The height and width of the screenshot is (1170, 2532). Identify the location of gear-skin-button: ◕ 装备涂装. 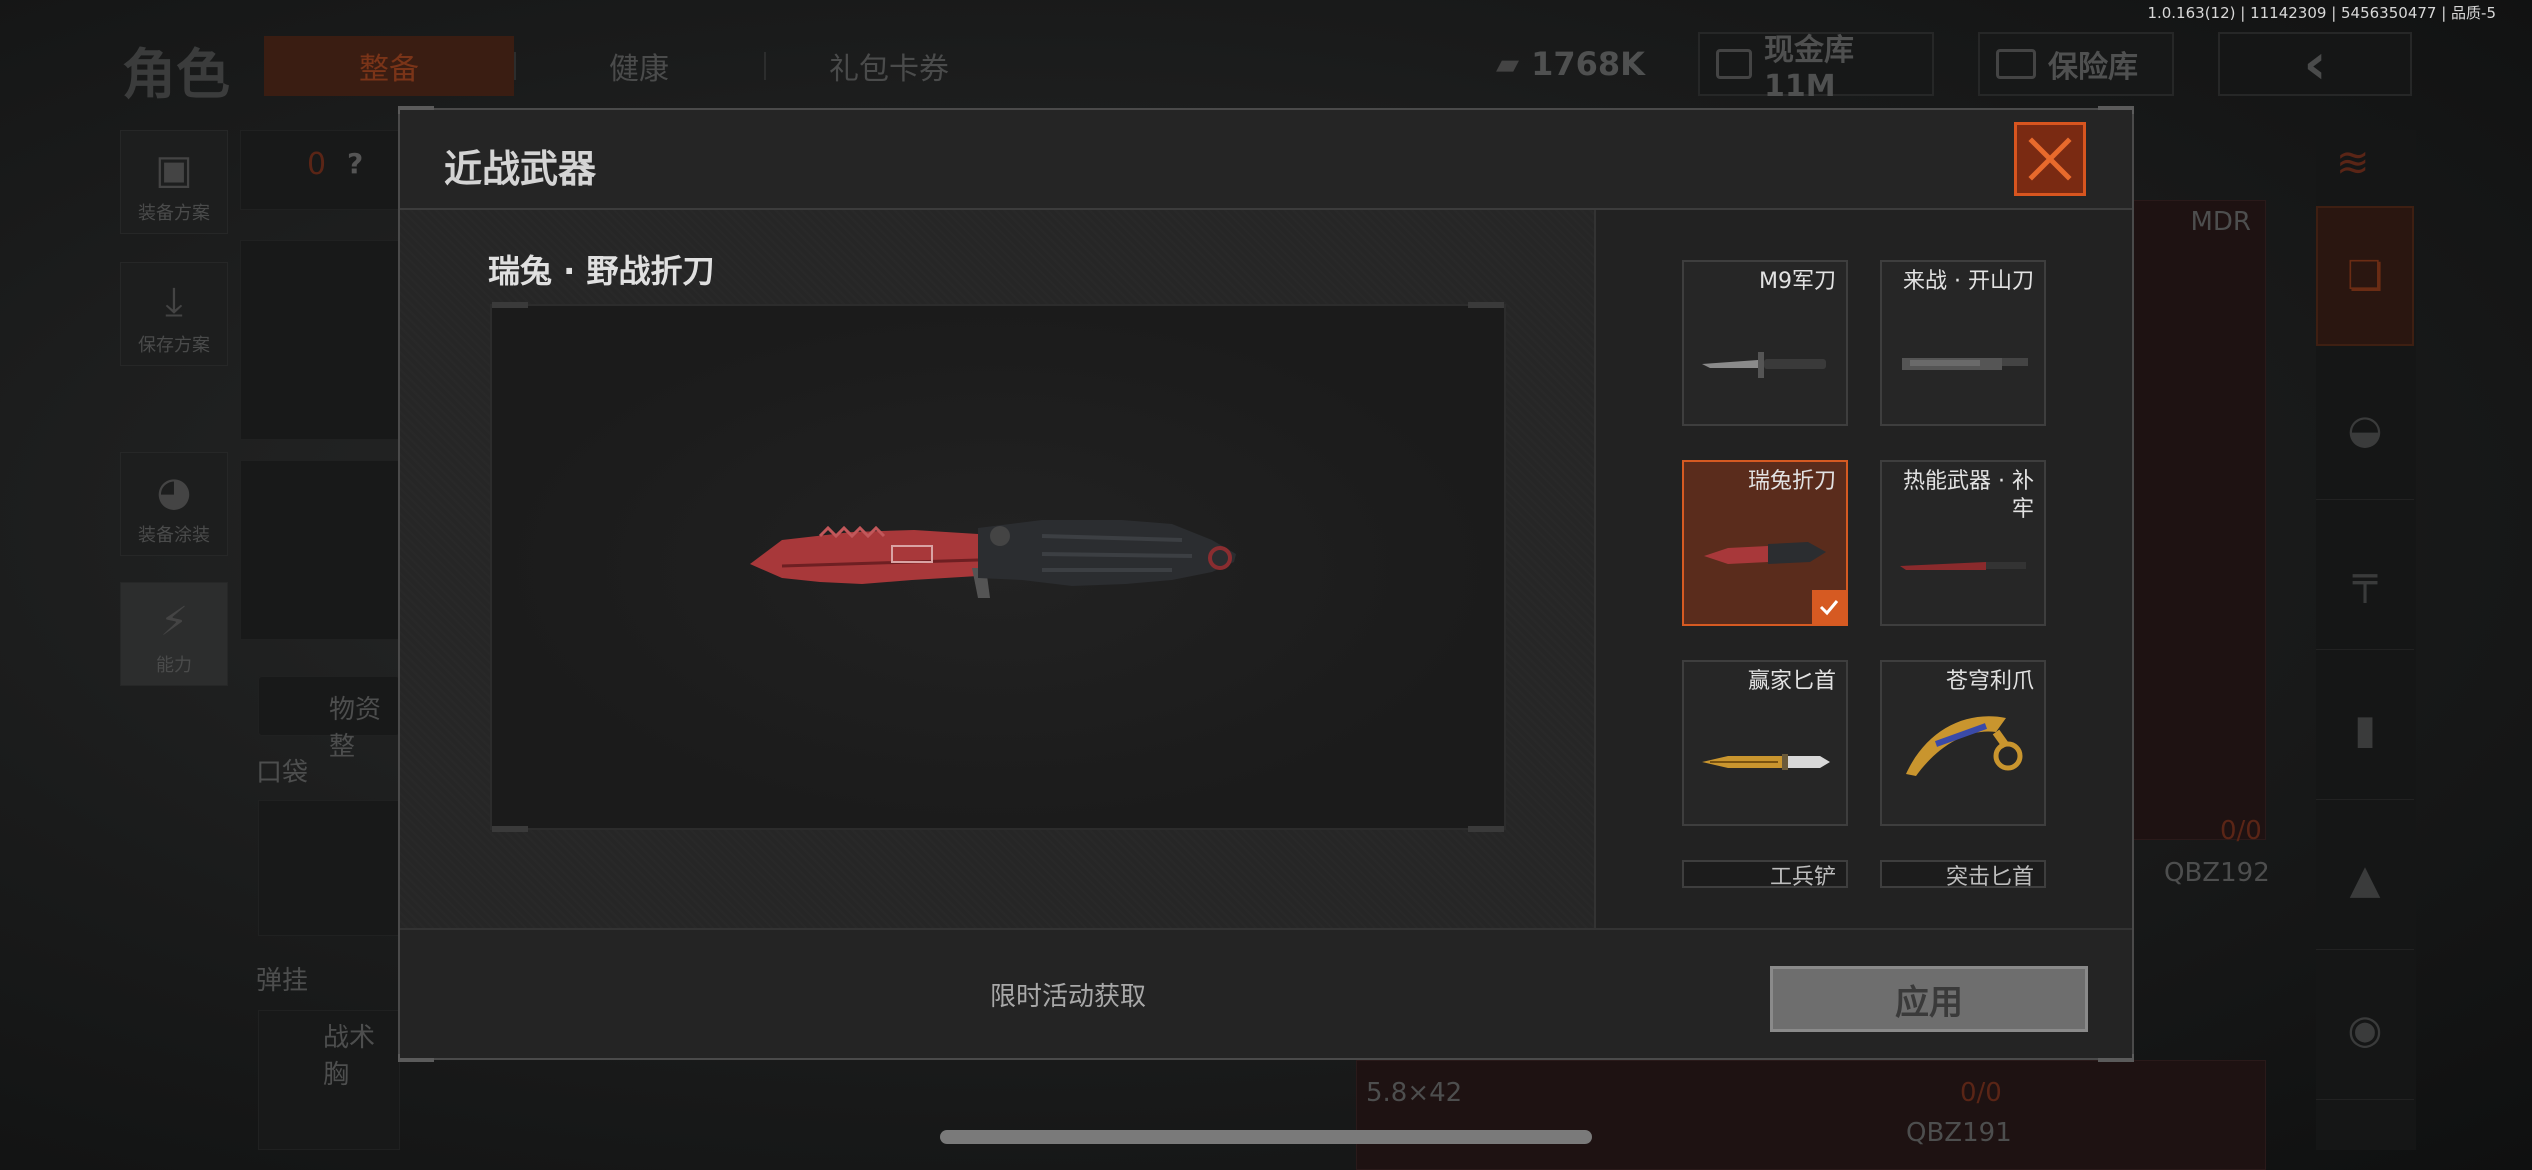
(174, 504).